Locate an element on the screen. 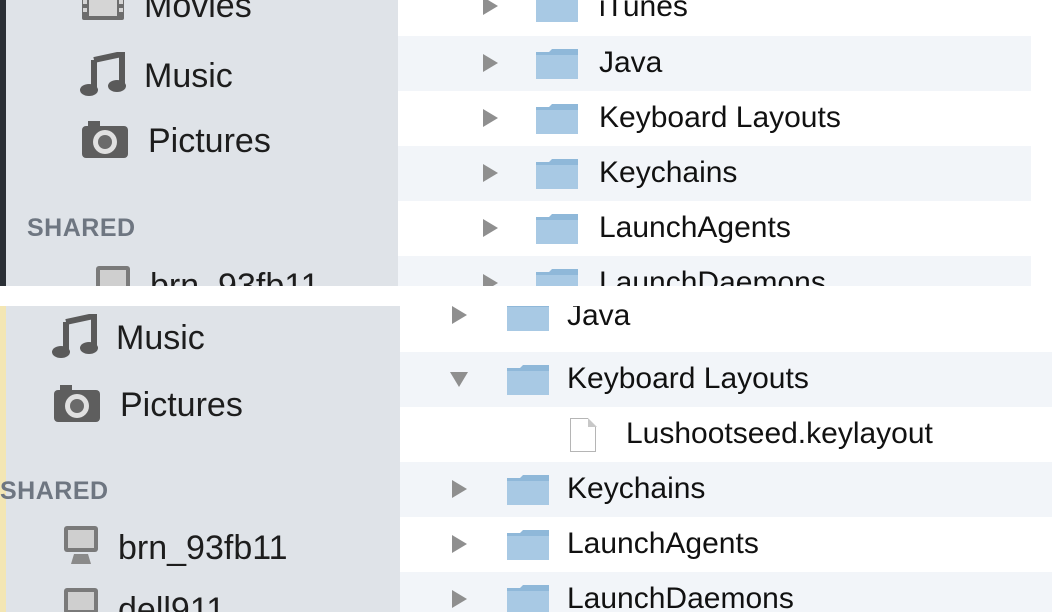 The image size is (1052, 612). file-row: iTunes is located at coordinates (714, 18).